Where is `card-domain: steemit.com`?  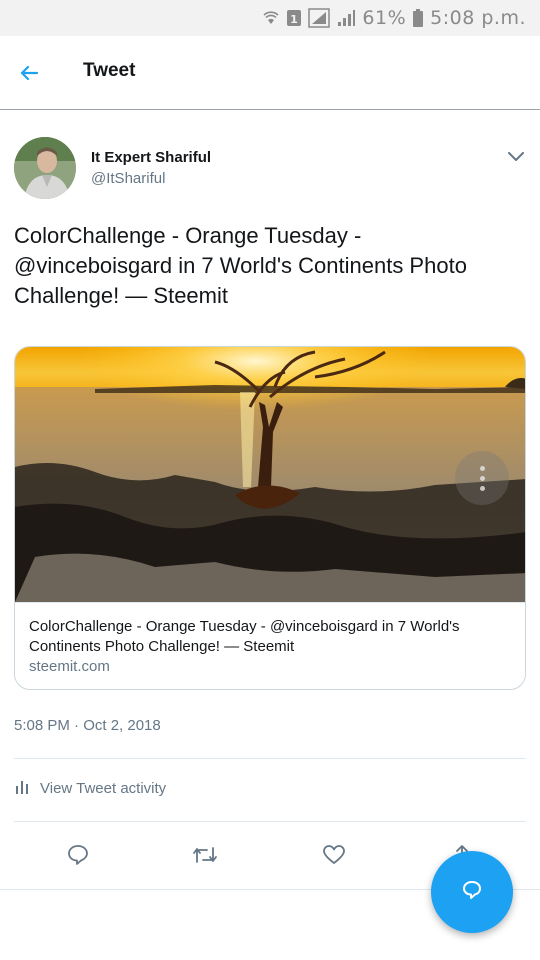 card-domain: steemit.com is located at coordinates (69, 666).